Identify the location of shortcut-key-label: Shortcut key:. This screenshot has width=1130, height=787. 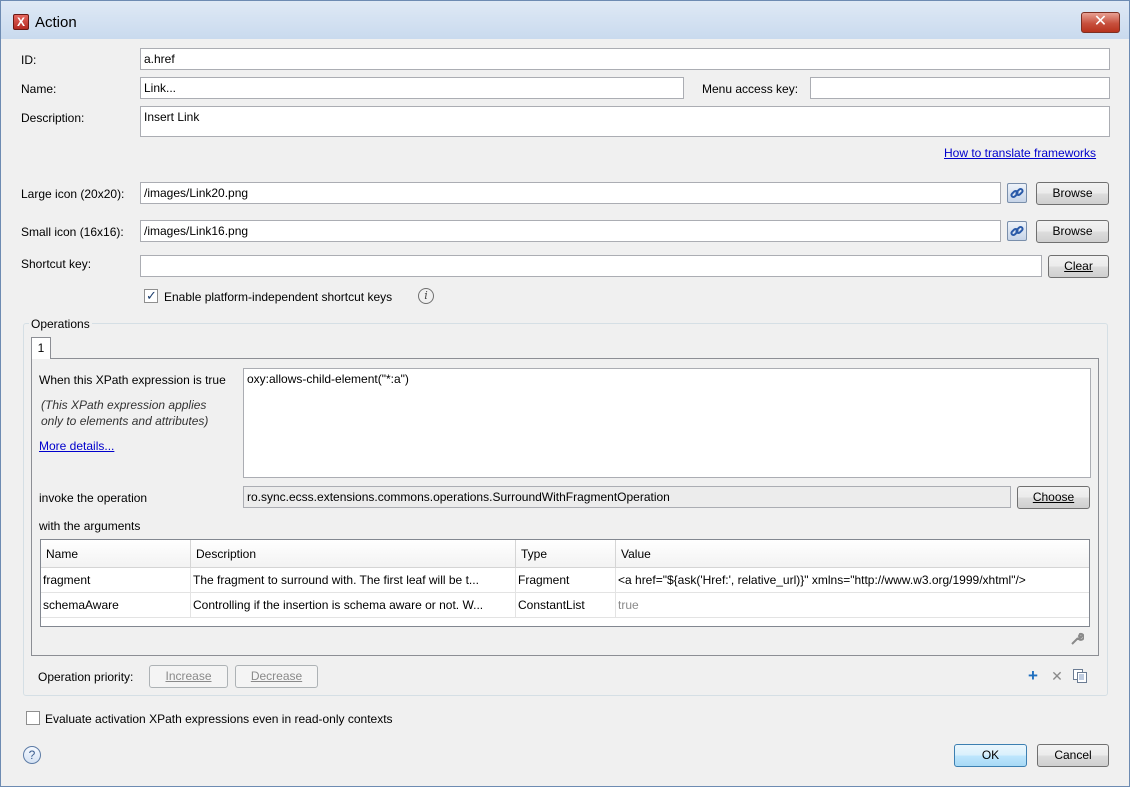
(56, 264).